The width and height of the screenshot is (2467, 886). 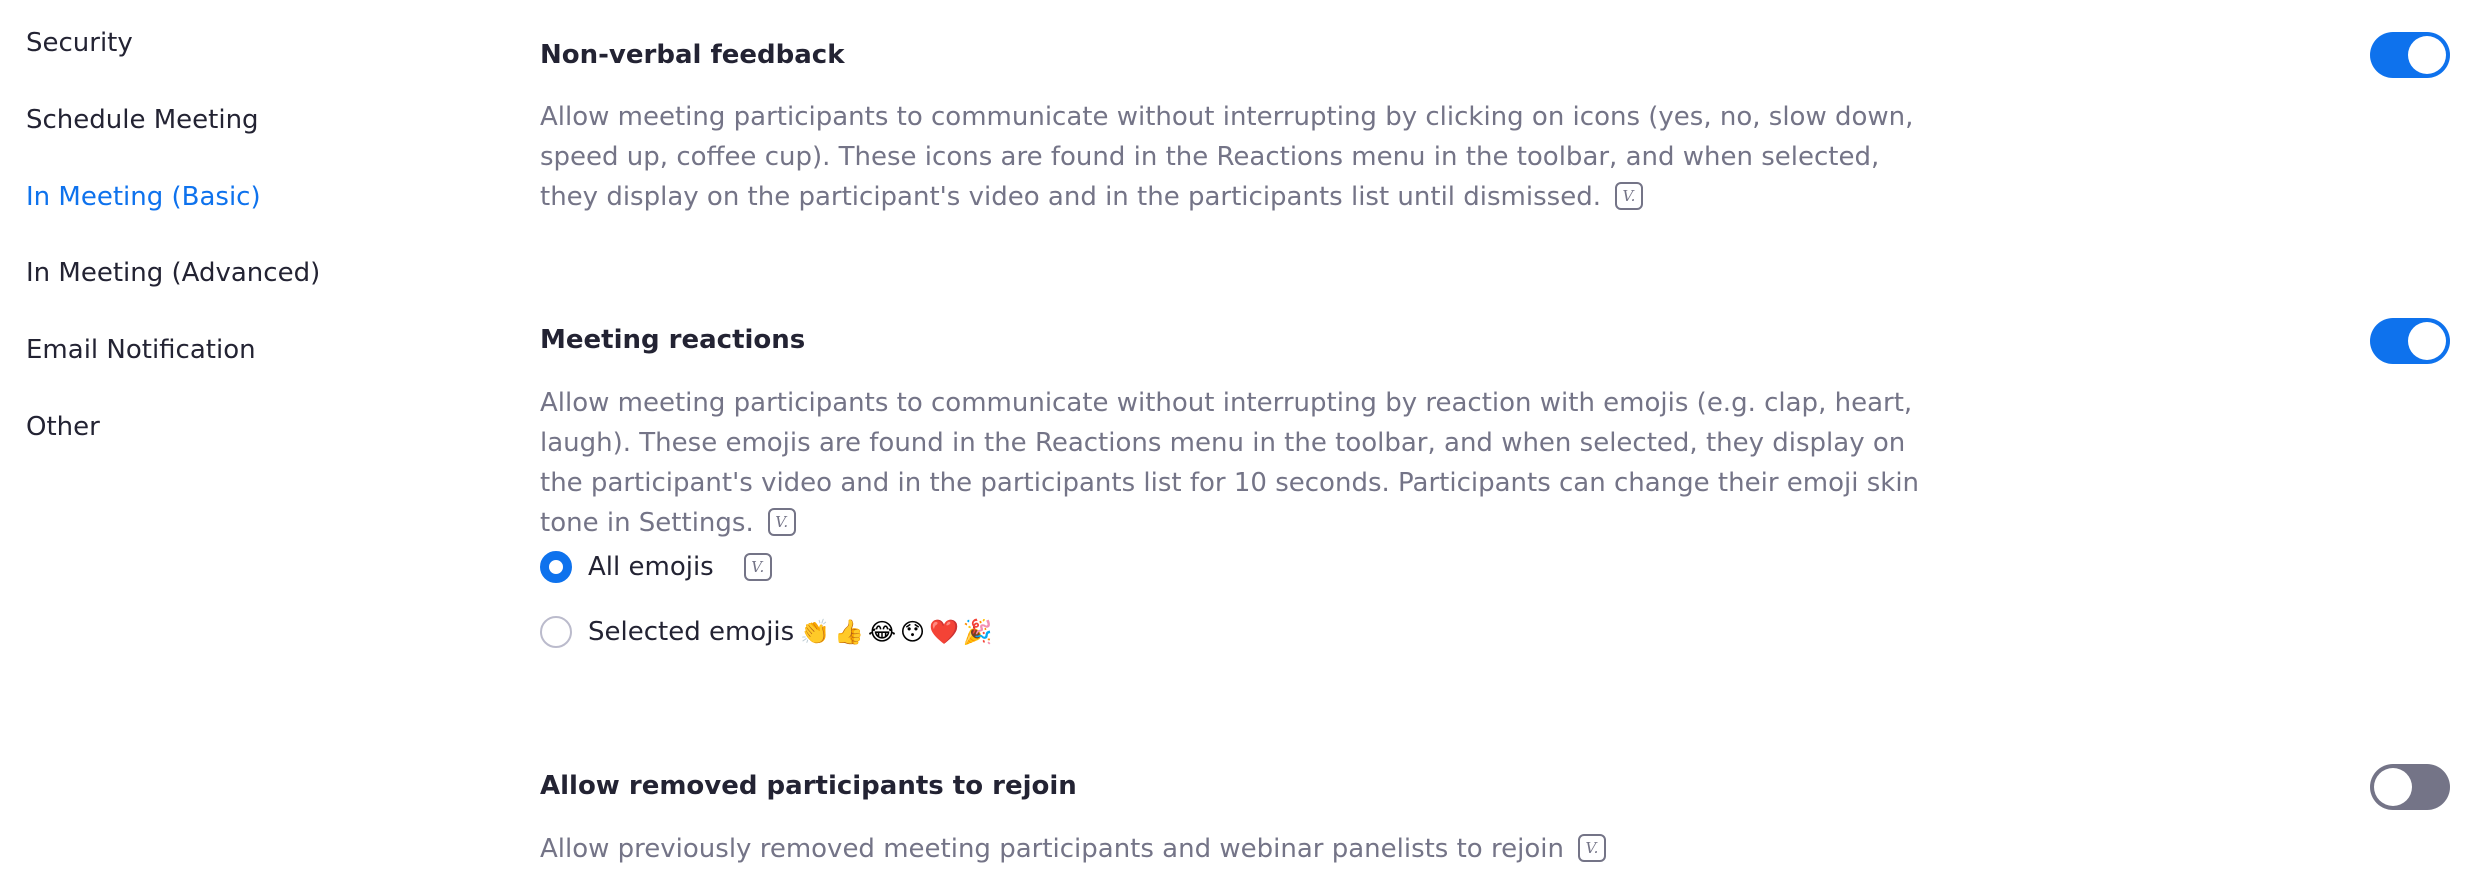 What do you see at coordinates (79, 43) in the screenshot?
I see `sidebar-item-security: Security` at bounding box center [79, 43].